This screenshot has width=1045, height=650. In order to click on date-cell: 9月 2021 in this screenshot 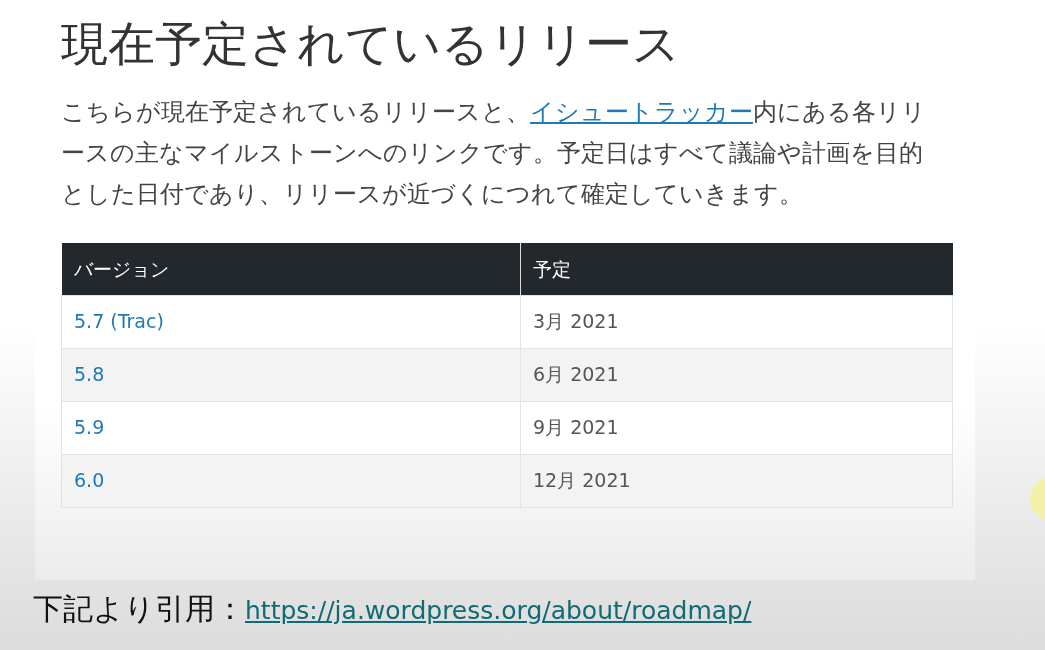, I will do `click(736, 427)`.